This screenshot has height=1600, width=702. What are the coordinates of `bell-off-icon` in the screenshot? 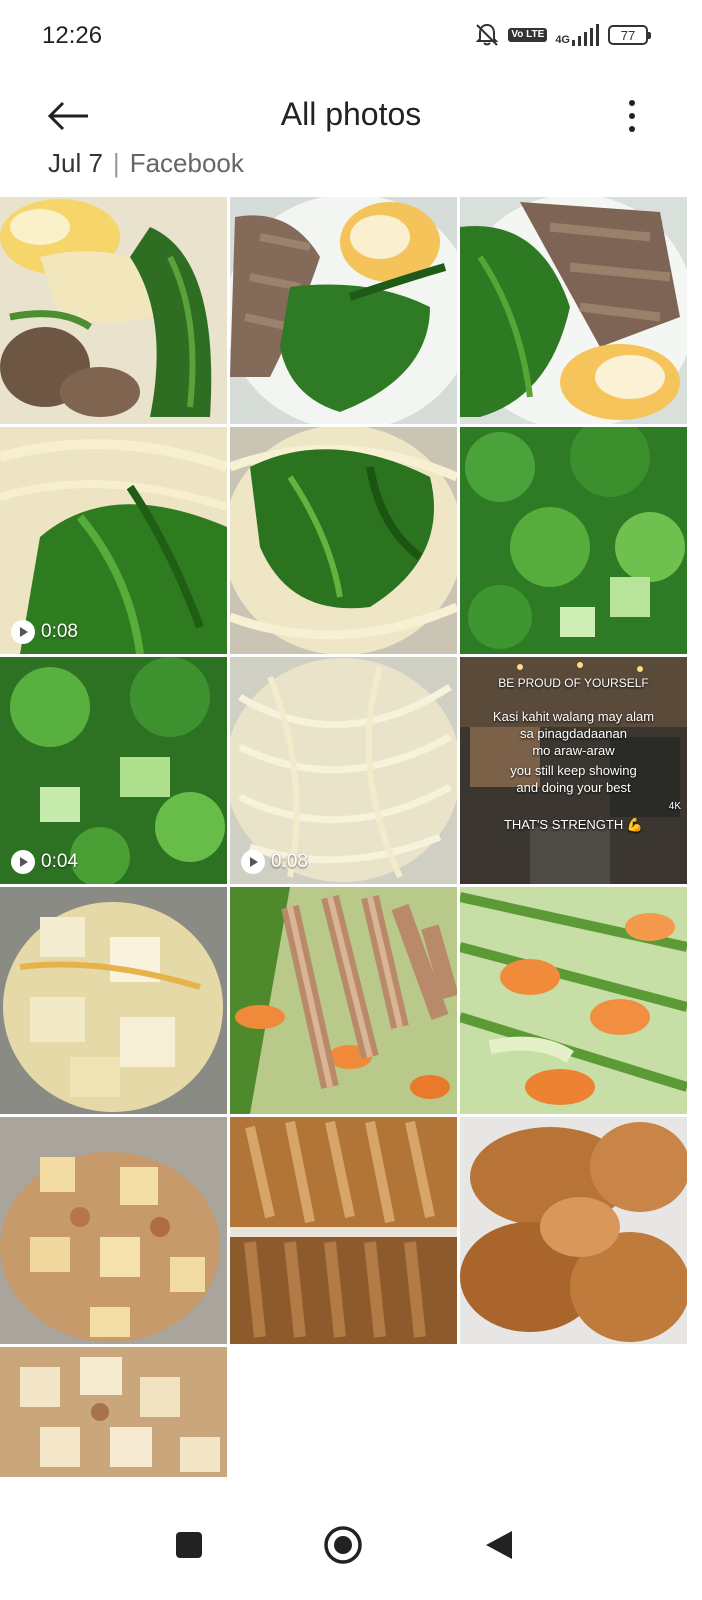 It's located at (487, 34).